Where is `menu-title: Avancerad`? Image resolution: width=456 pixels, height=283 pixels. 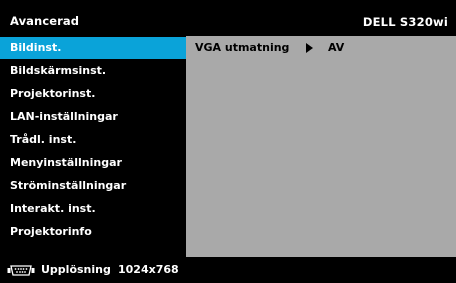 menu-title: Avancerad is located at coordinates (45, 21).